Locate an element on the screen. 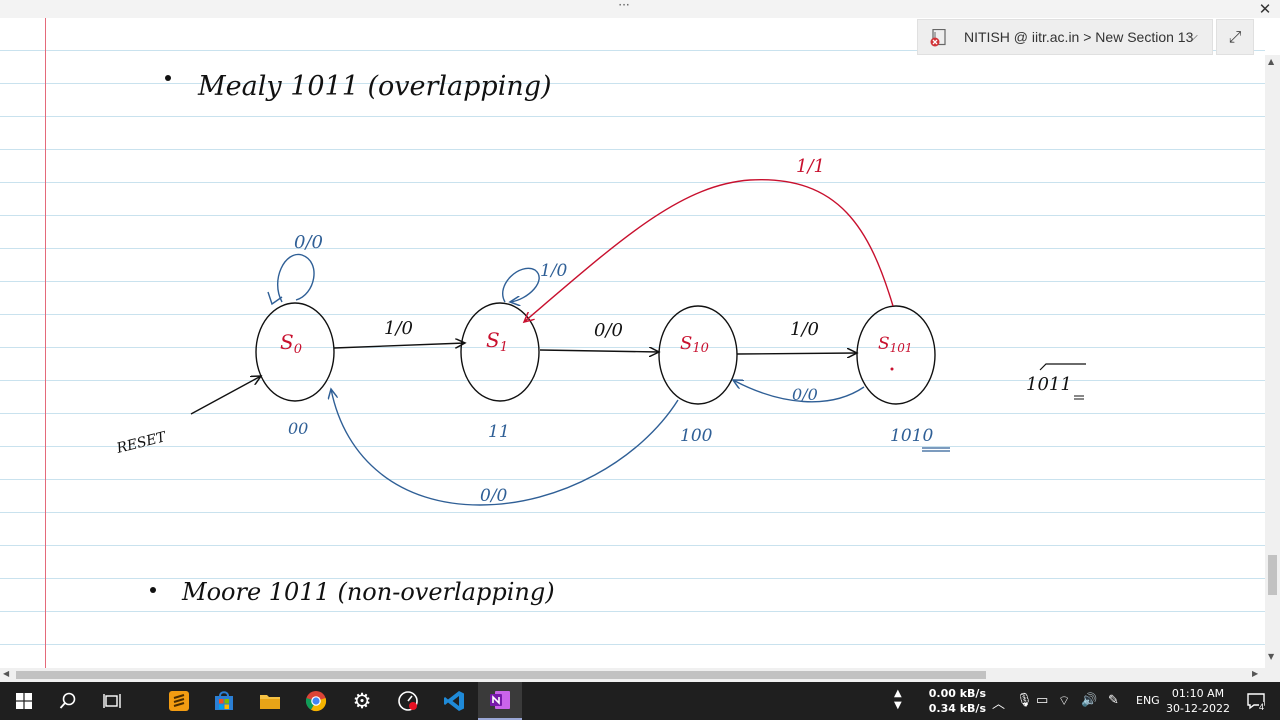 The width and height of the screenshot is (1280, 720). gear-icon: ⚙ is located at coordinates (362, 701).